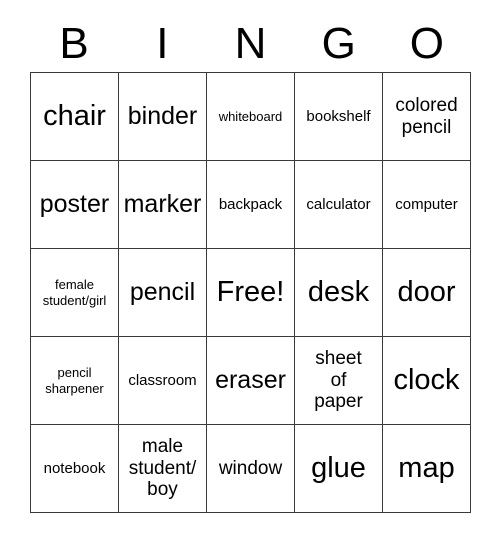  I want to click on bingo-cell-label: bookshelf, so click(338, 116).